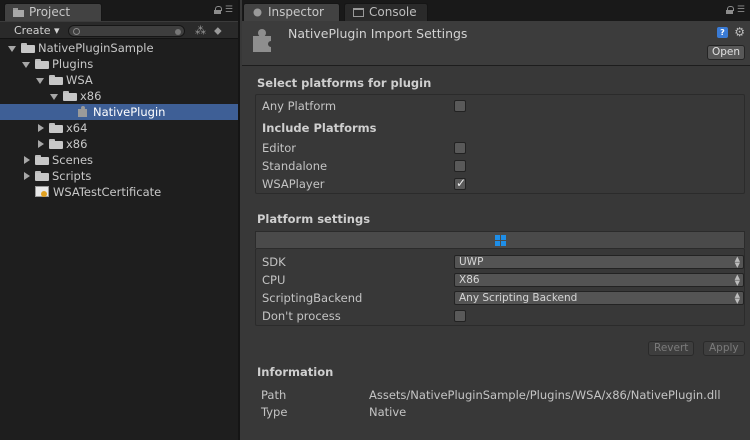 This screenshot has height=440, width=750. Describe the element at coordinates (107, 192) in the screenshot. I see `tree-item-label: WSATestCertificate` at that location.